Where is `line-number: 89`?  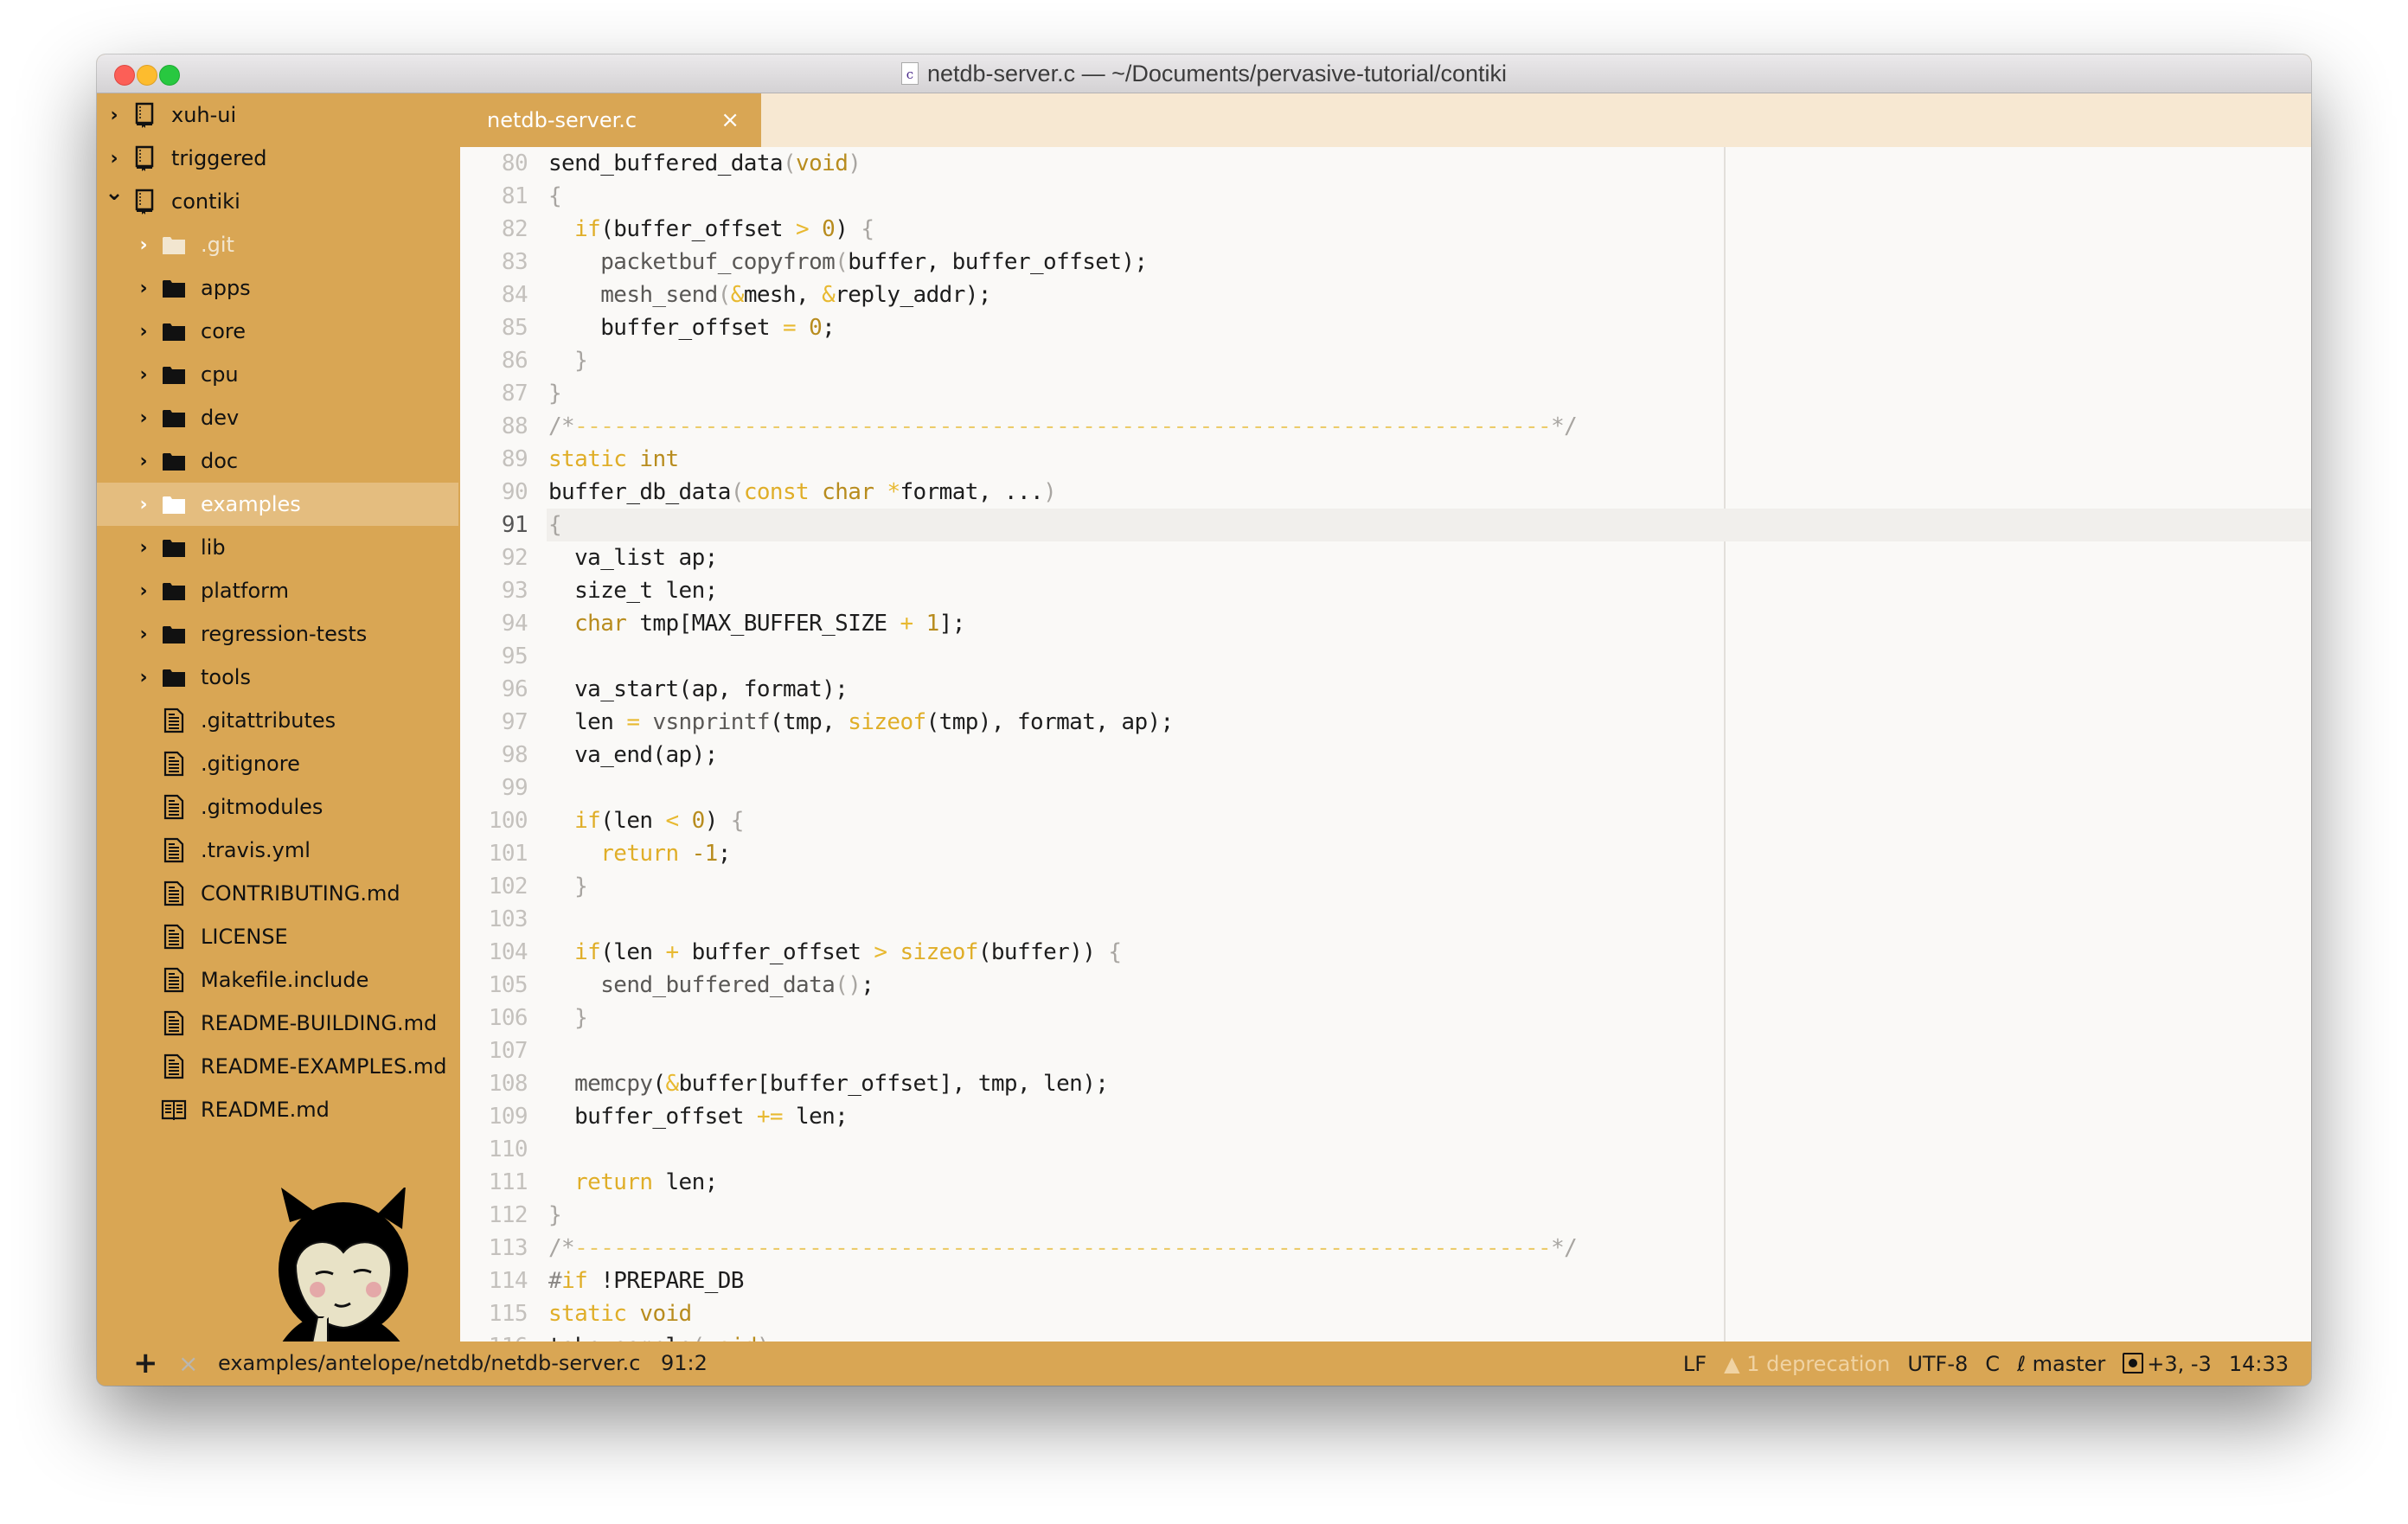
line-number: 89 is located at coordinates (494, 459).